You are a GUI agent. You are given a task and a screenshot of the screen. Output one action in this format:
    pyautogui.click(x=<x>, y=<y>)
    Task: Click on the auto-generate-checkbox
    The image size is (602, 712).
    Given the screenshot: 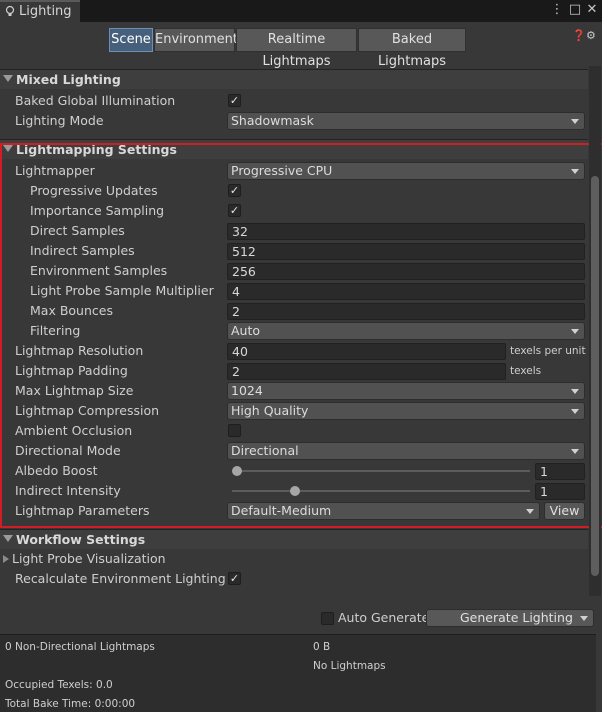 What is the action you would take?
    pyautogui.click(x=327, y=618)
    